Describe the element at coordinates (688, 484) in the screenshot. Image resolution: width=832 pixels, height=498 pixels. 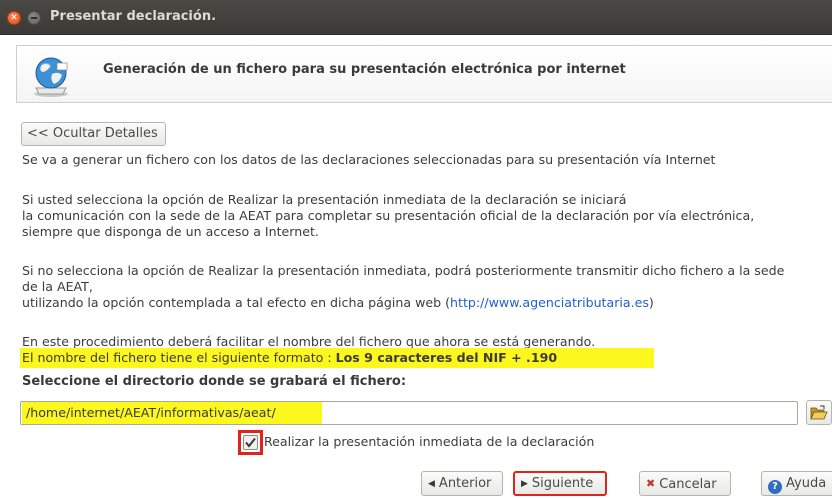
I see `cancel-label: Cancelar` at that location.